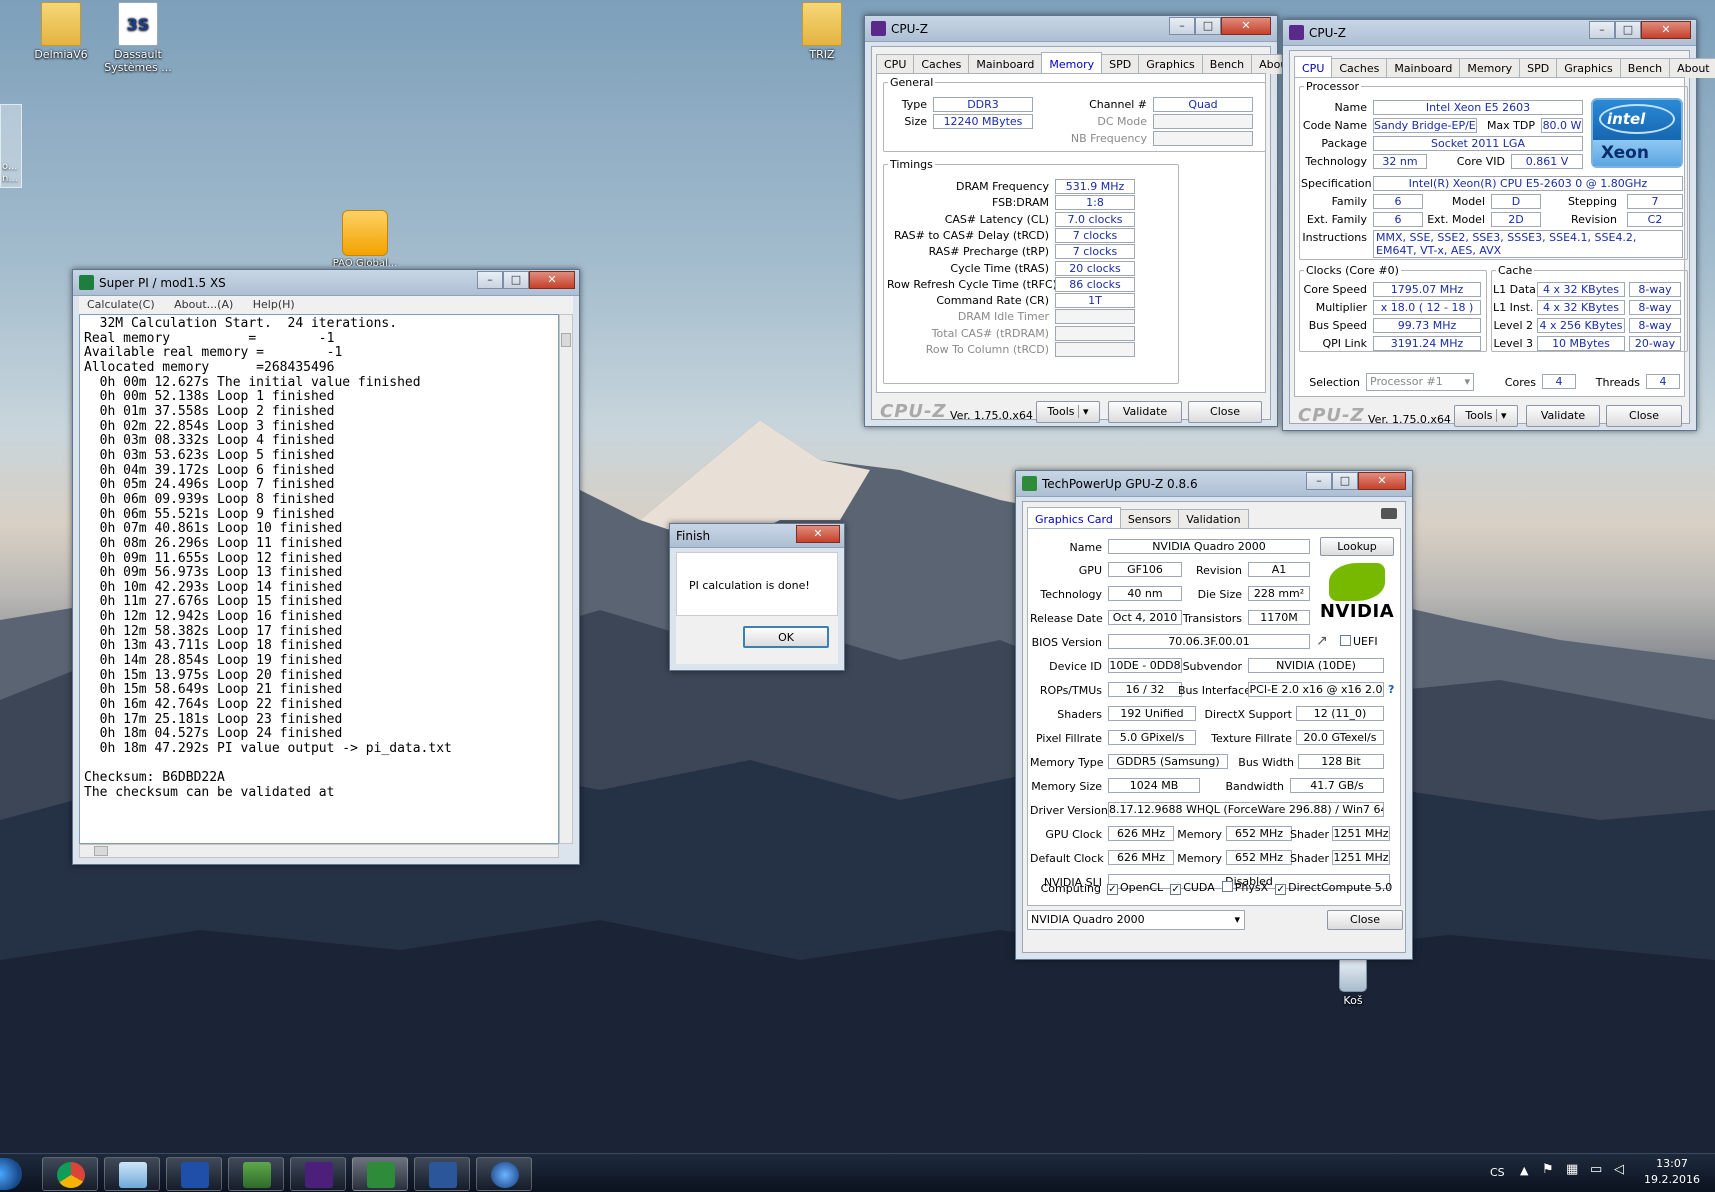  What do you see at coordinates (274, 304) in the screenshot?
I see `menu-help: Help(H)` at bounding box center [274, 304].